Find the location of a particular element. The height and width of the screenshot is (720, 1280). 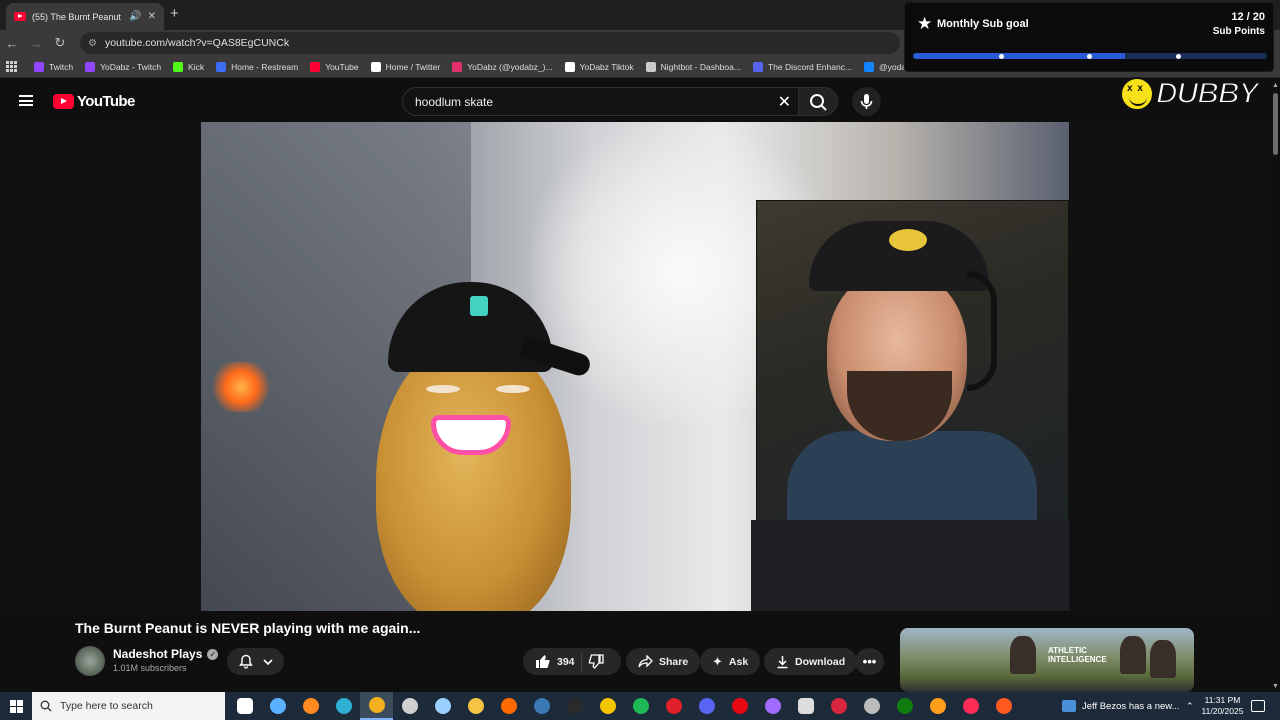

epic-icon is located at coordinates (574, 706).